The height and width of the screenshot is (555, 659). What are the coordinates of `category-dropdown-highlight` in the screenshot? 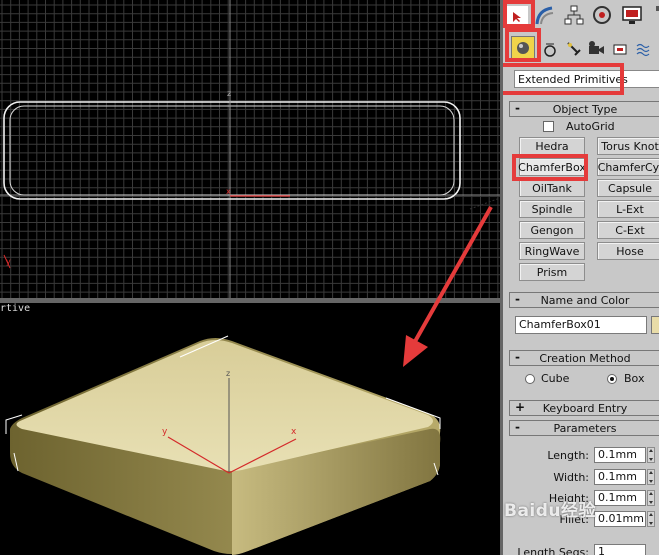 It's located at (563, 79).